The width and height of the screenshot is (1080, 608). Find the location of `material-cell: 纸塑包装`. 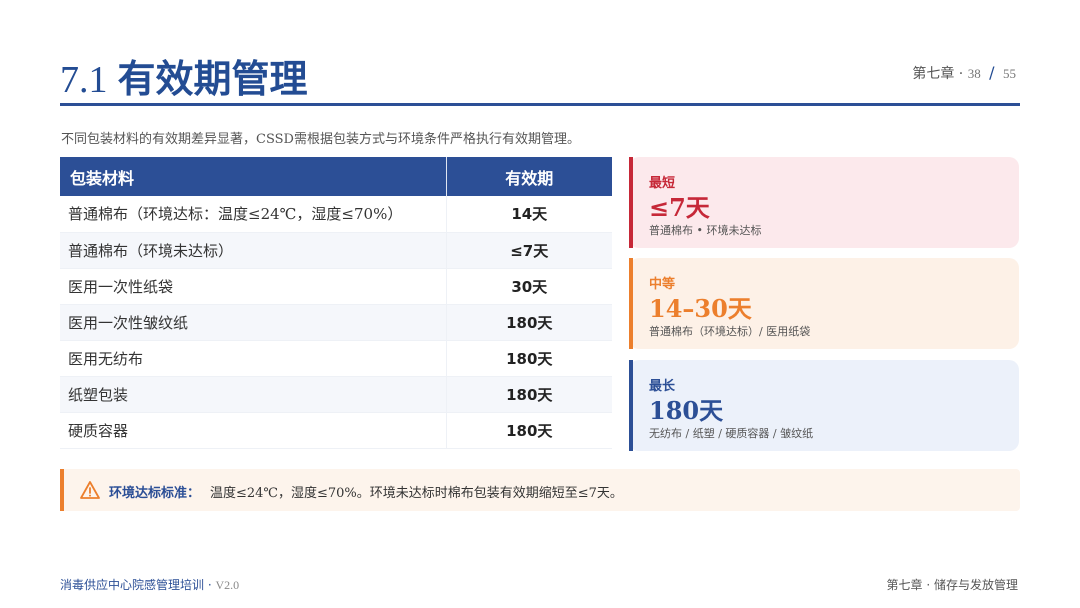

material-cell: 纸塑包装 is located at coordinates (253, 394).